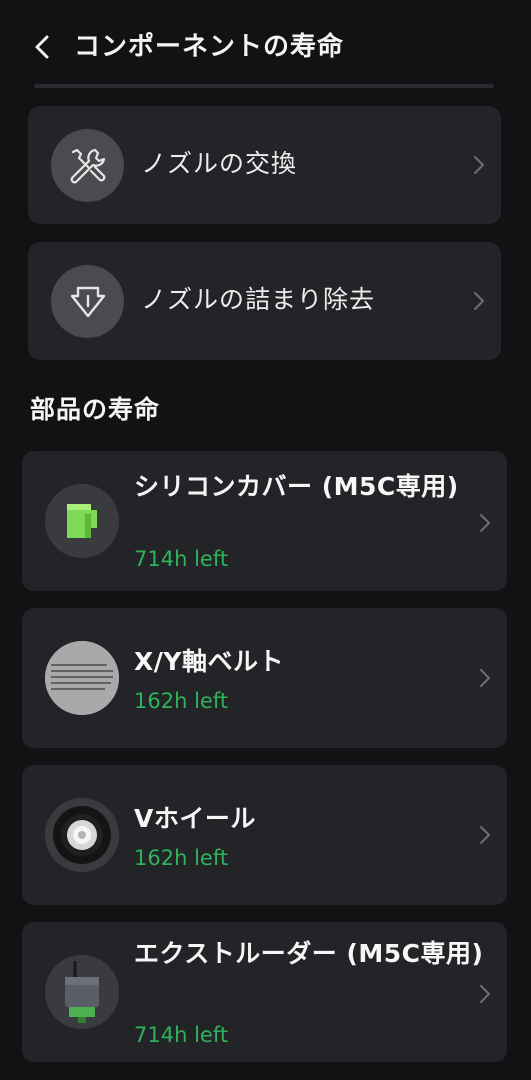  Describe the element at coordinates (296, 486) in the screenshot. I see `part-name: シリコンカバー (M5C専用)` at that location.